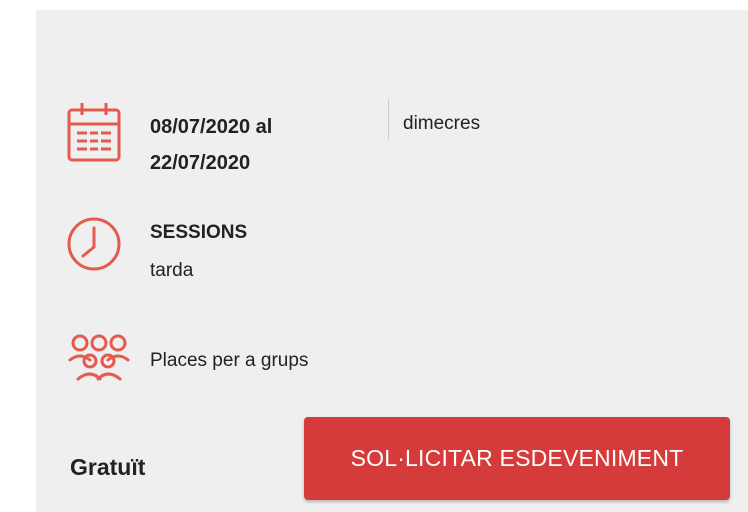 Image resolution: width=748 pixels, height=512 pixels. I want to click on clock-icon, so click(94, 244).